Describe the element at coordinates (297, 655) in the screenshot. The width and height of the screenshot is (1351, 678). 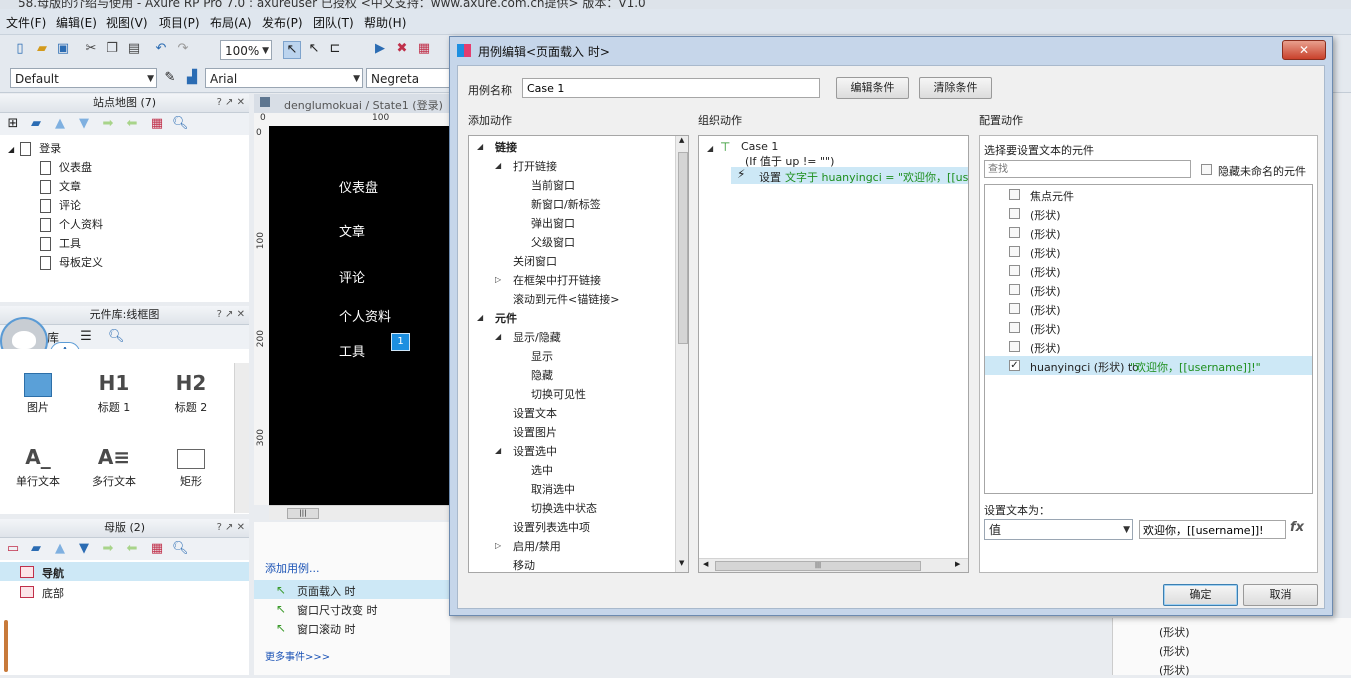
I see `more-events-link: 更多事件>>>` at that location.